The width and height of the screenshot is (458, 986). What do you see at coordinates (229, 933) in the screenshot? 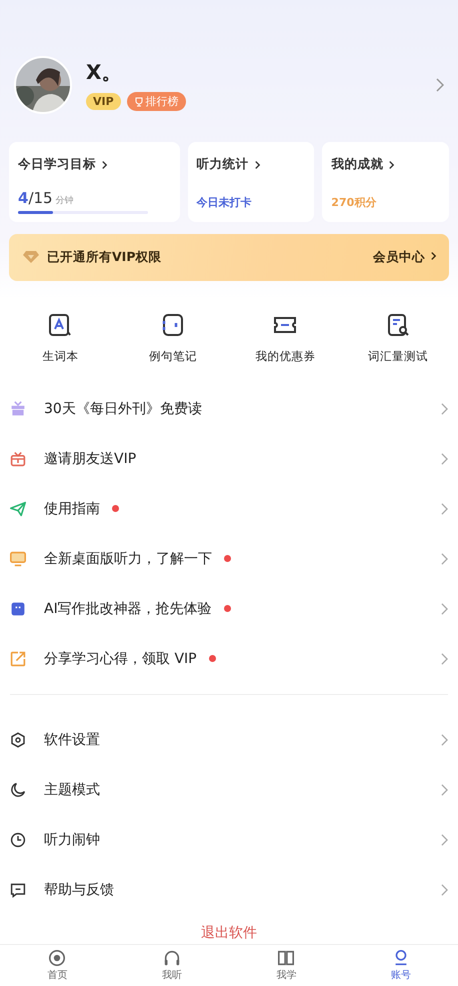
I see `logout-button: 退出软件` at bounding box center [229, 933].